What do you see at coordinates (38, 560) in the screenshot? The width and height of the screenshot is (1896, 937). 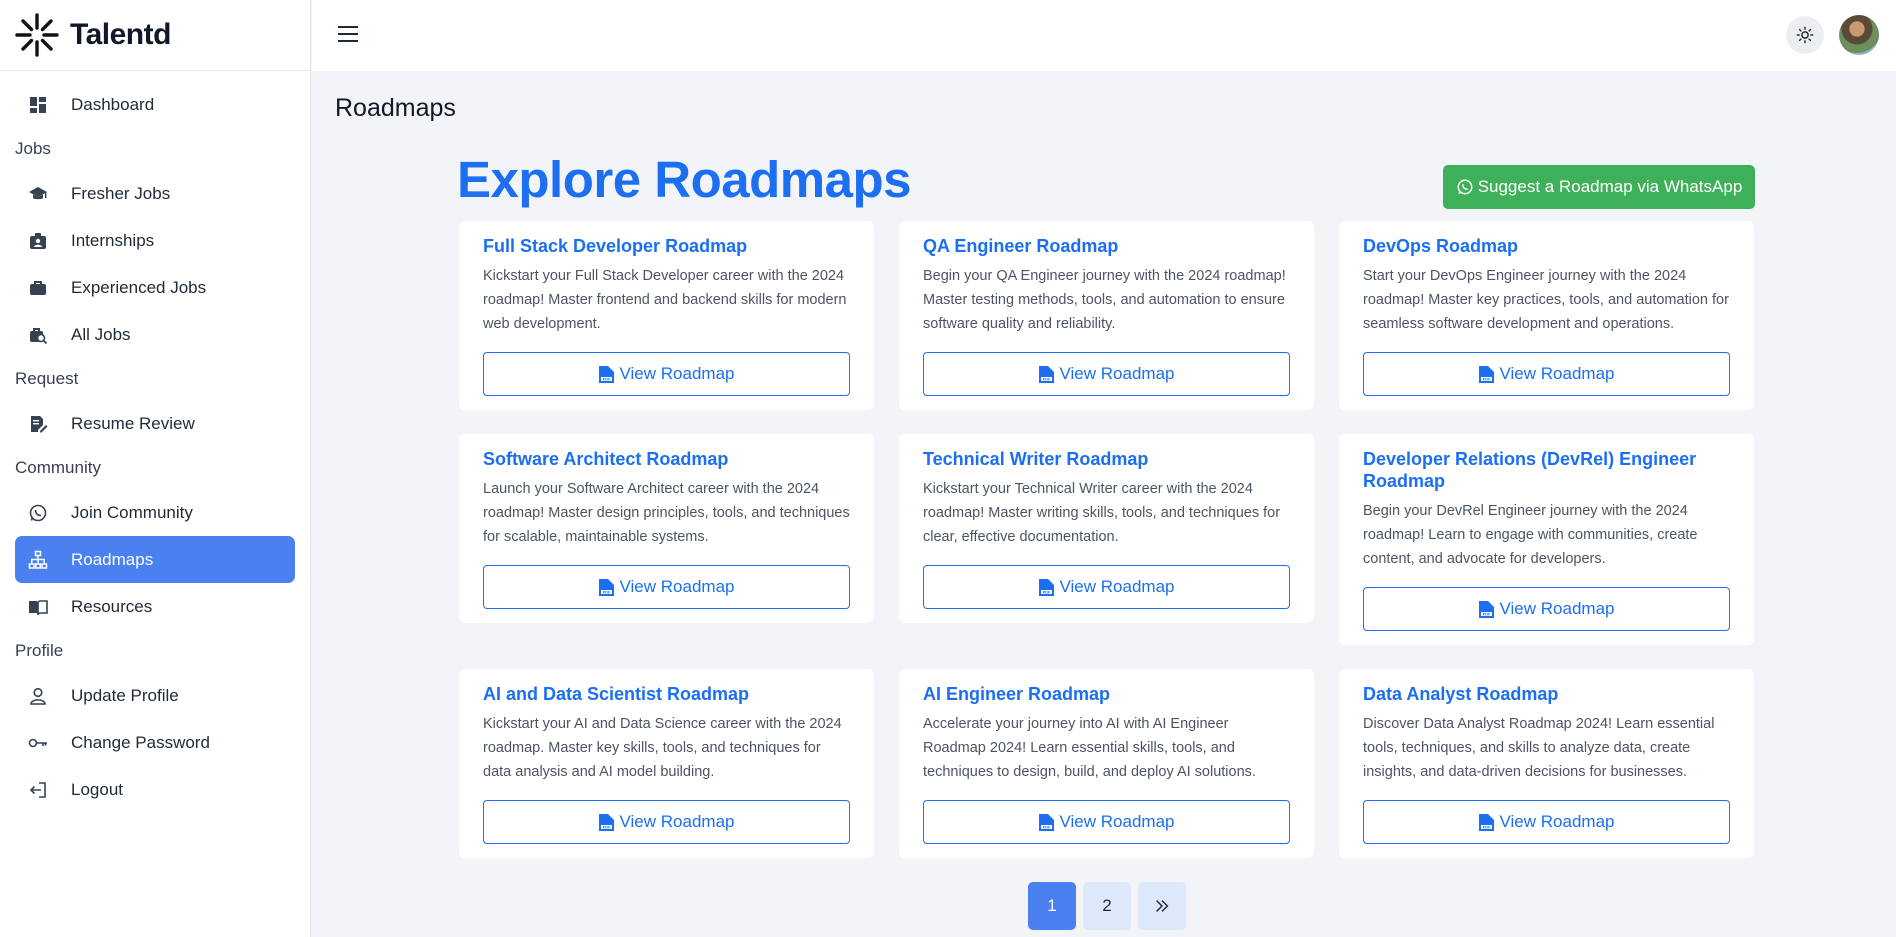 I see `sitemap-icon` at bounding box center [38, 560].